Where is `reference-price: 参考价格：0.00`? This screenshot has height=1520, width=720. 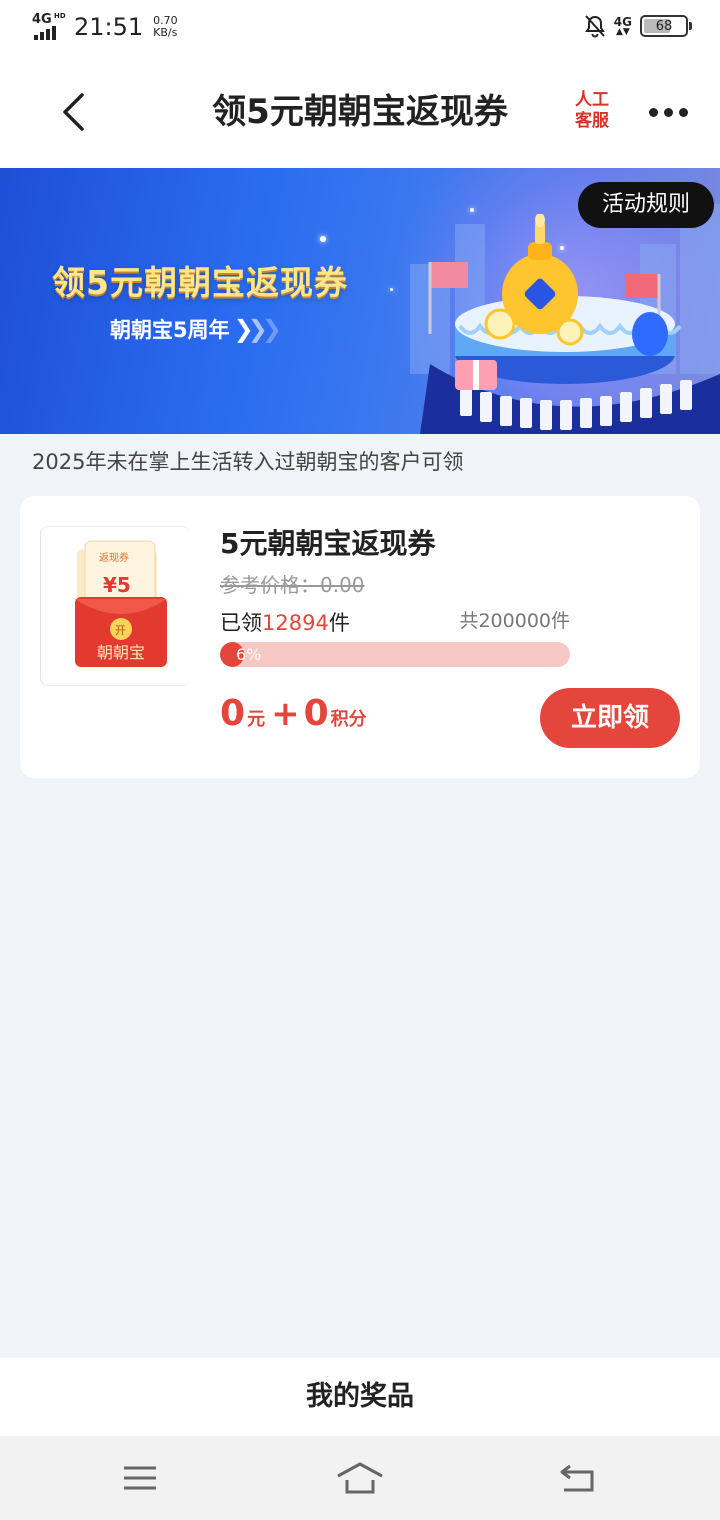 reference-price: 参考价格：0.00 is located at coordinates (292, 585).